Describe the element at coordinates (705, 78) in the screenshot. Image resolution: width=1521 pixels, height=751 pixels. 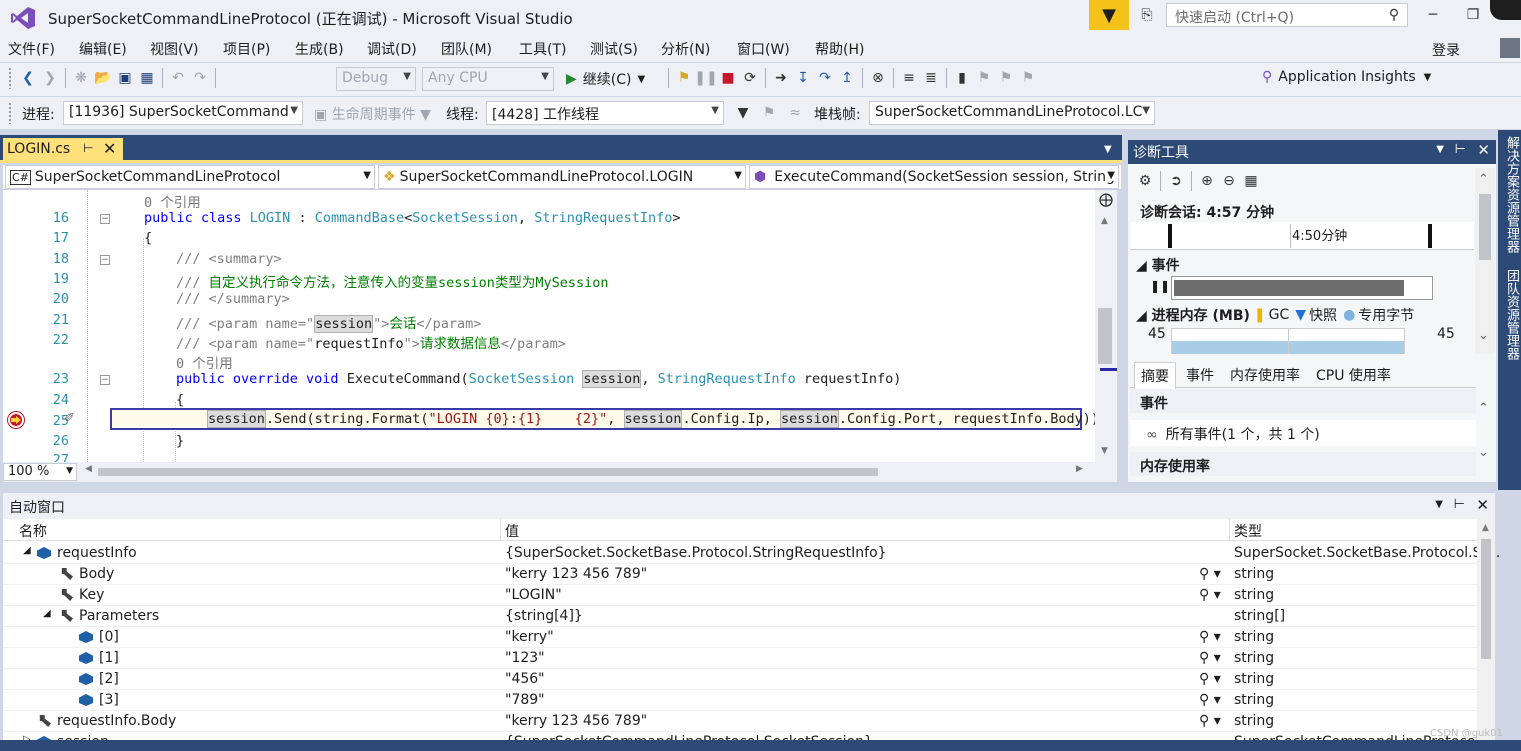
I see `pause-icon: ❚❚` at that location.